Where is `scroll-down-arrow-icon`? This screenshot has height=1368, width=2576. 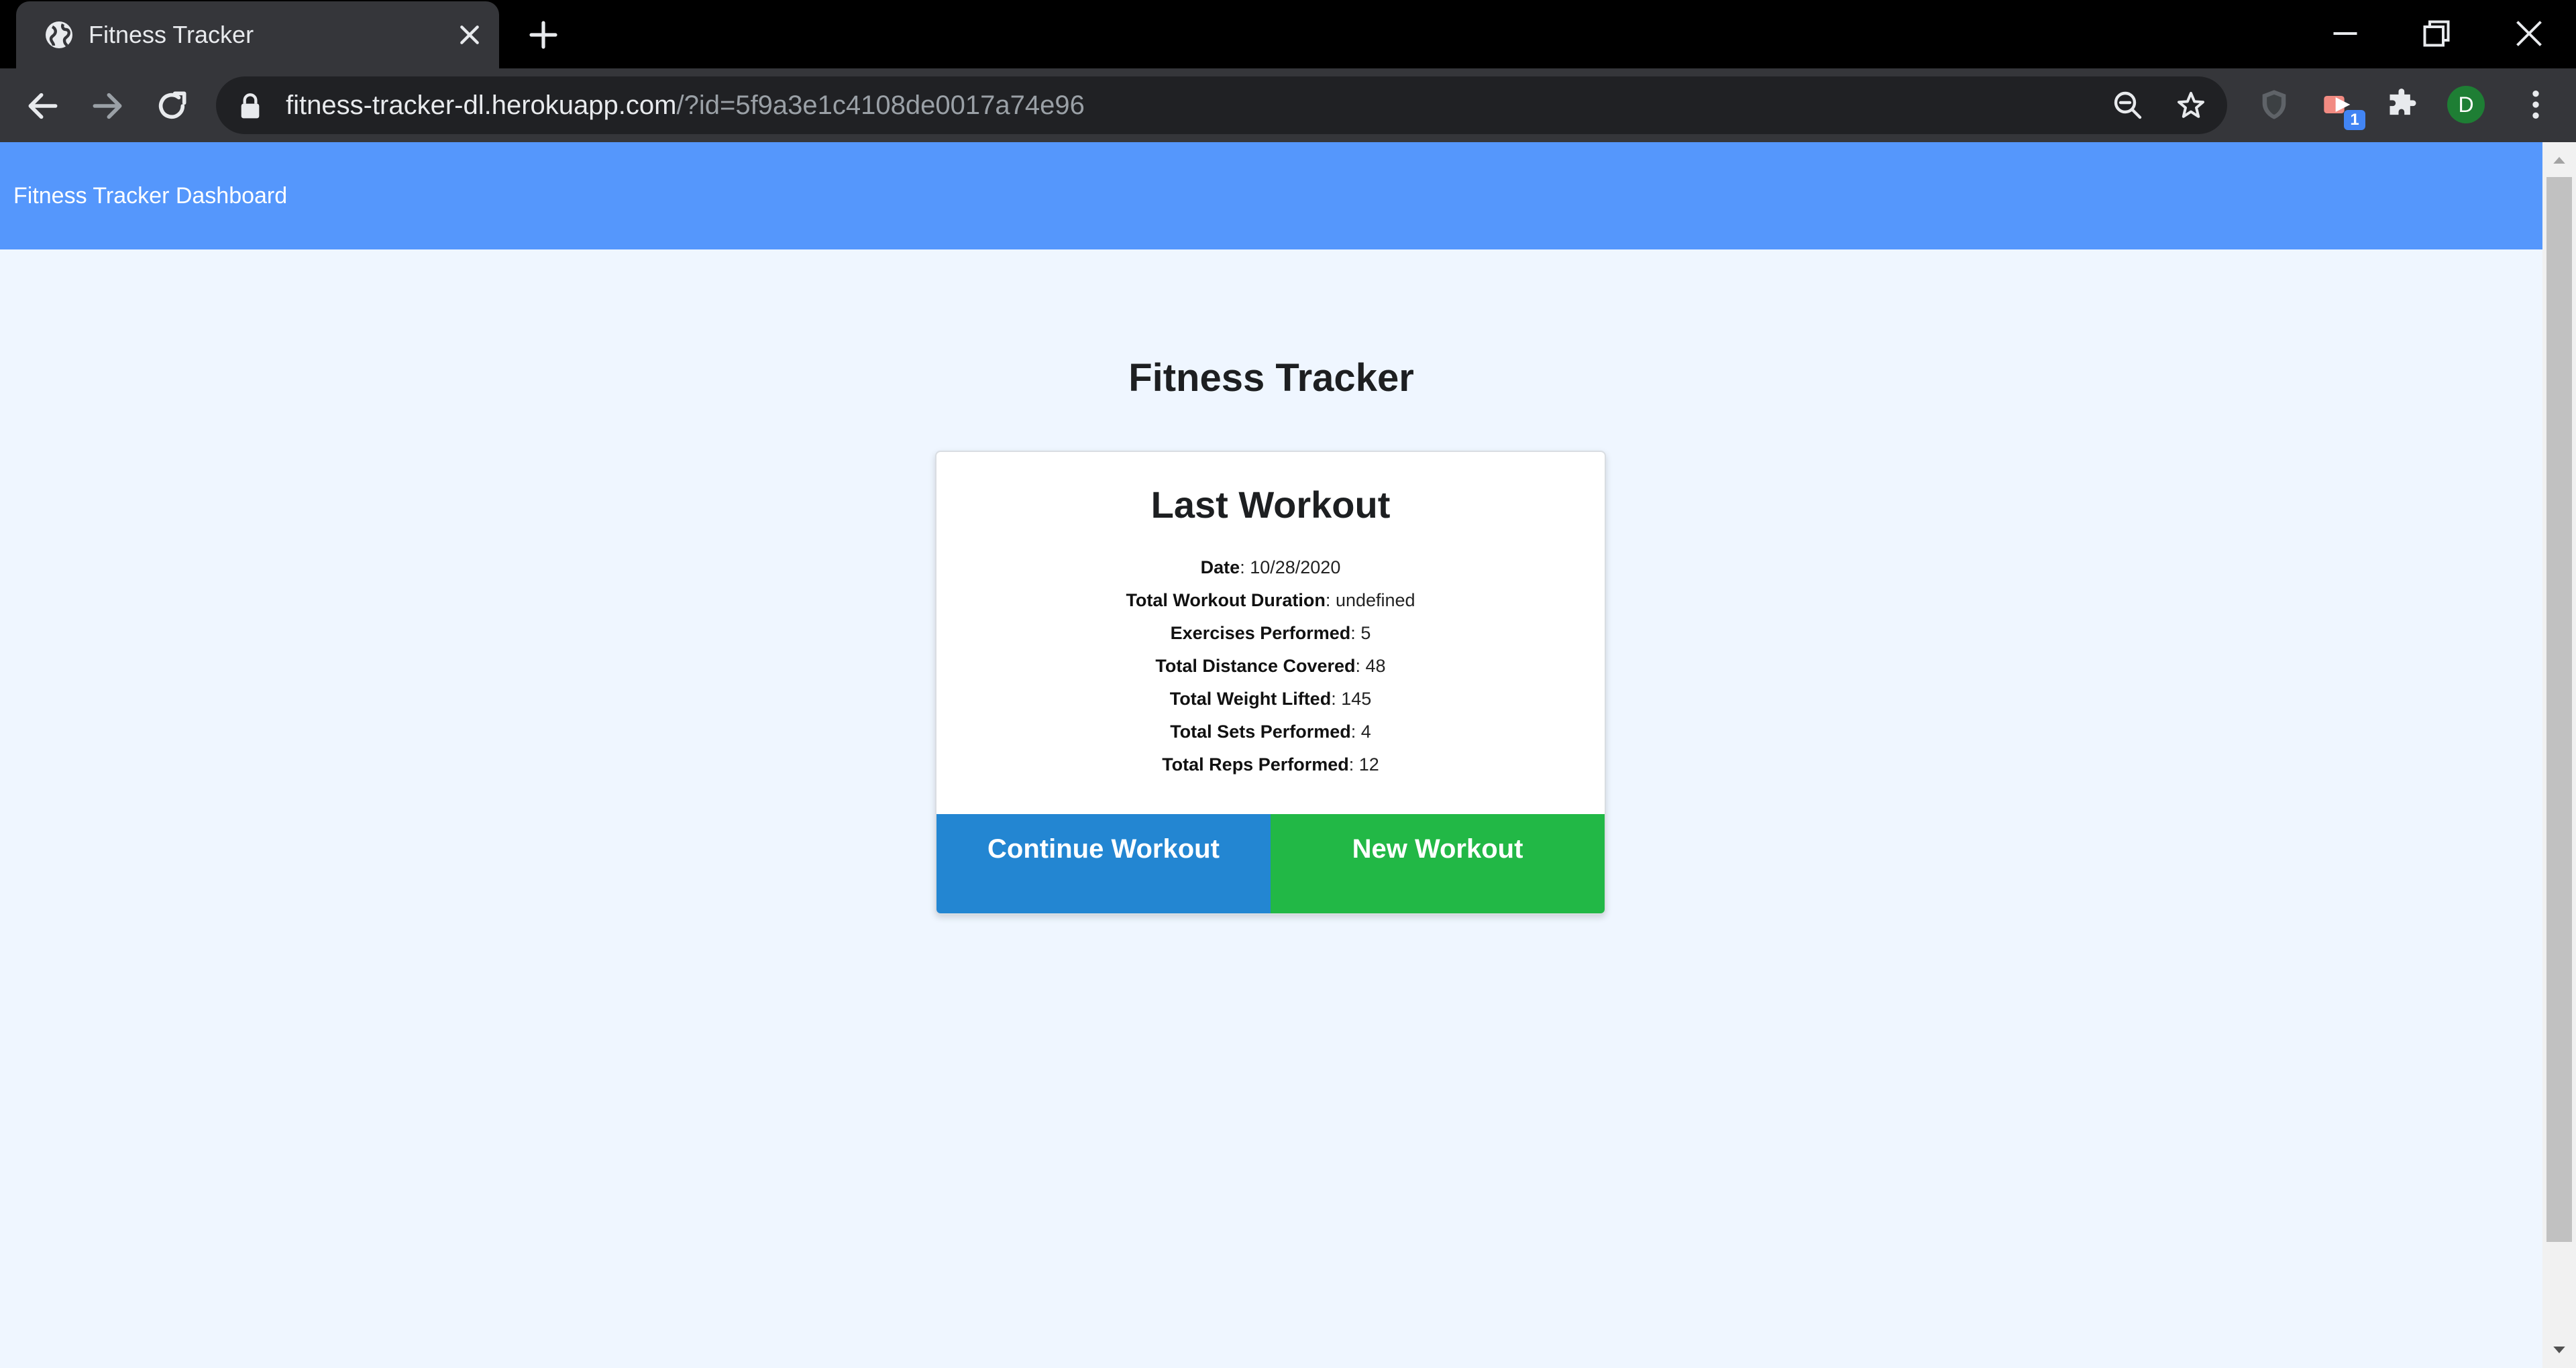 scroll-down-arrow-icon is located at coordinates (2559, 1350).